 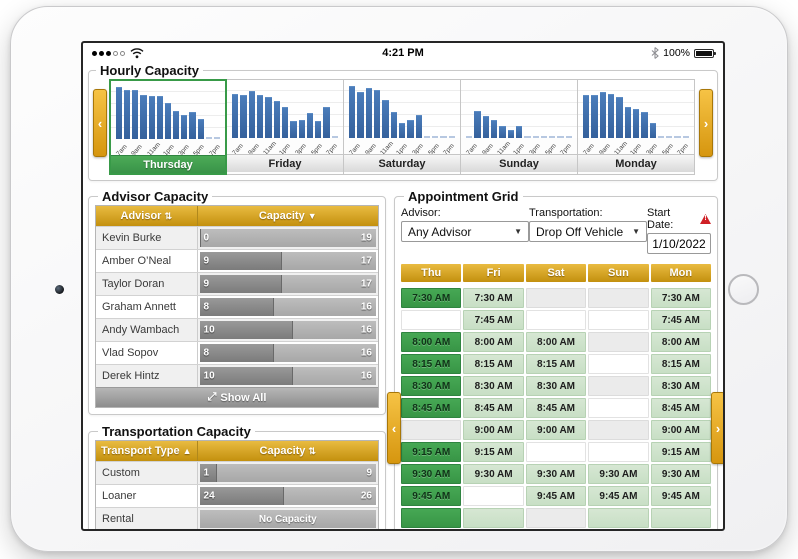 I want to click on capacity-column-header: Capacity ▼, so click(x=288, y=216).